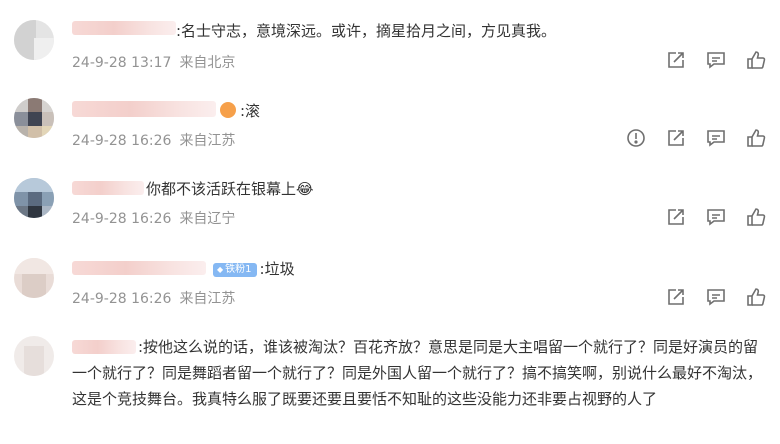 Image resolution: width=780 pixels, height=444 pixels. What do you see at coordinates (390, 126) in the screenshot?
I see `comment-item: :滚 24-9-28 16:26 来自江苏` at bounding box center [390, 126].